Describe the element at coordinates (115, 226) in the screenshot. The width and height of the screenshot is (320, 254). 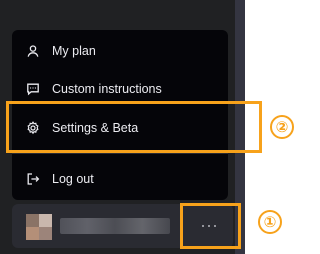
I see `blurred-user-name` at that location.